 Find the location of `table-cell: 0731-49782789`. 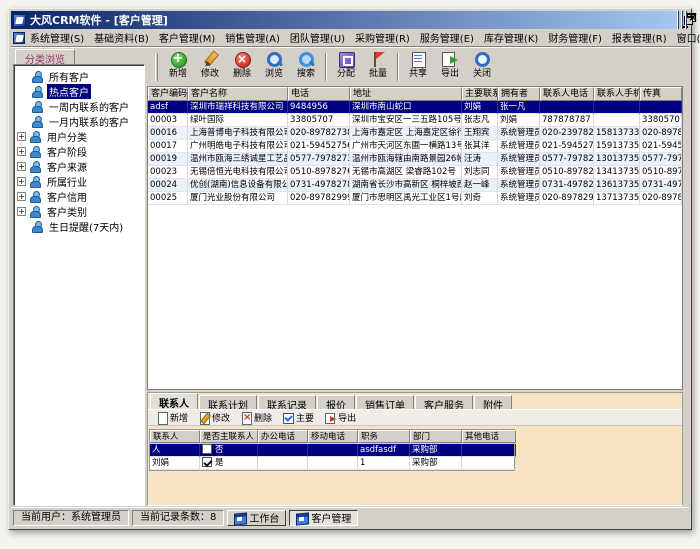

table-cell: 0731-49782789 is located at coordinates (661, 185).